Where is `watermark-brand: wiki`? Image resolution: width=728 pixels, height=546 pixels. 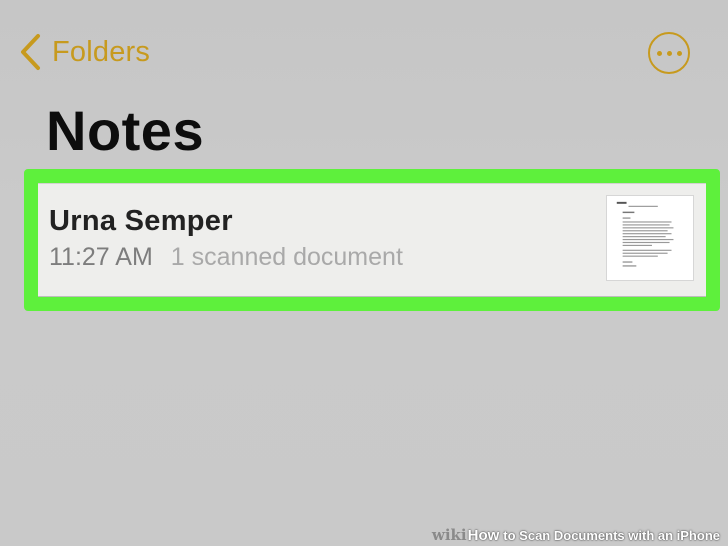 watermark-brand: wiki is located at coordinates (449, 535).